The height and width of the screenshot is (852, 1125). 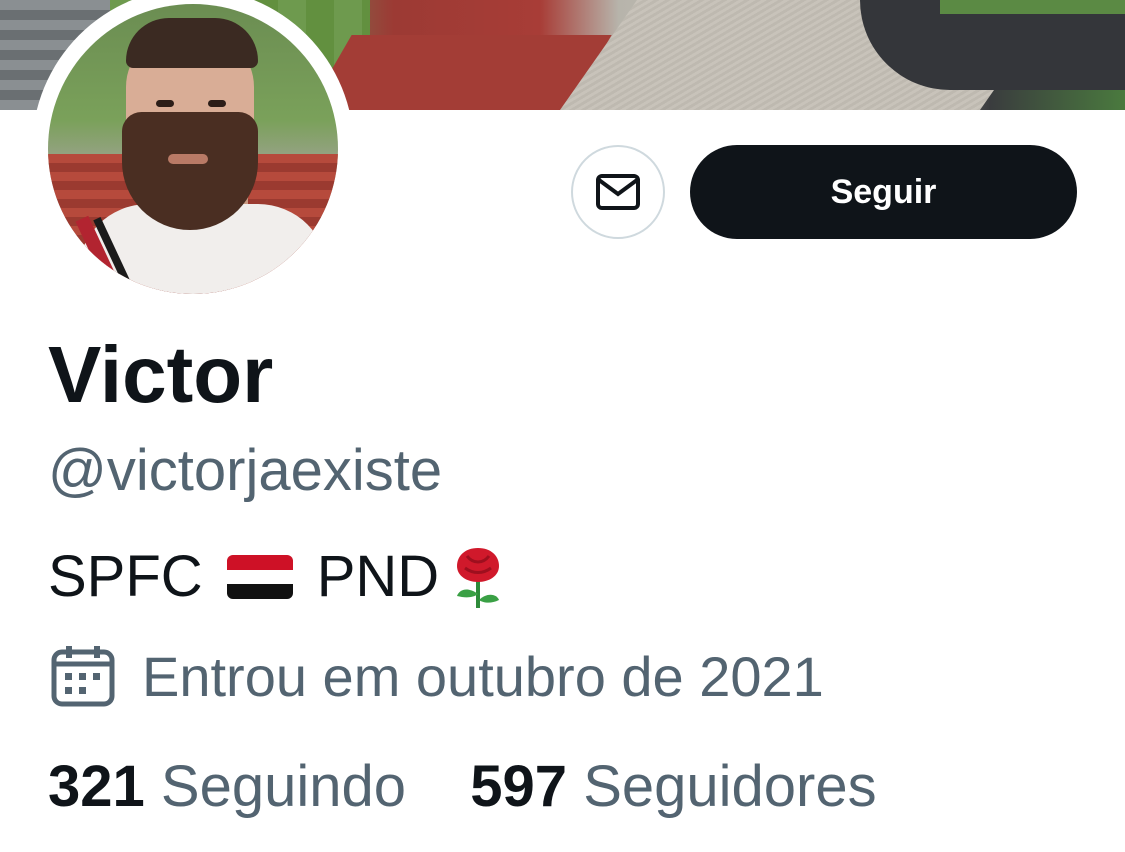 I want to click on display-name: Victor, so click(x=161, y=374).